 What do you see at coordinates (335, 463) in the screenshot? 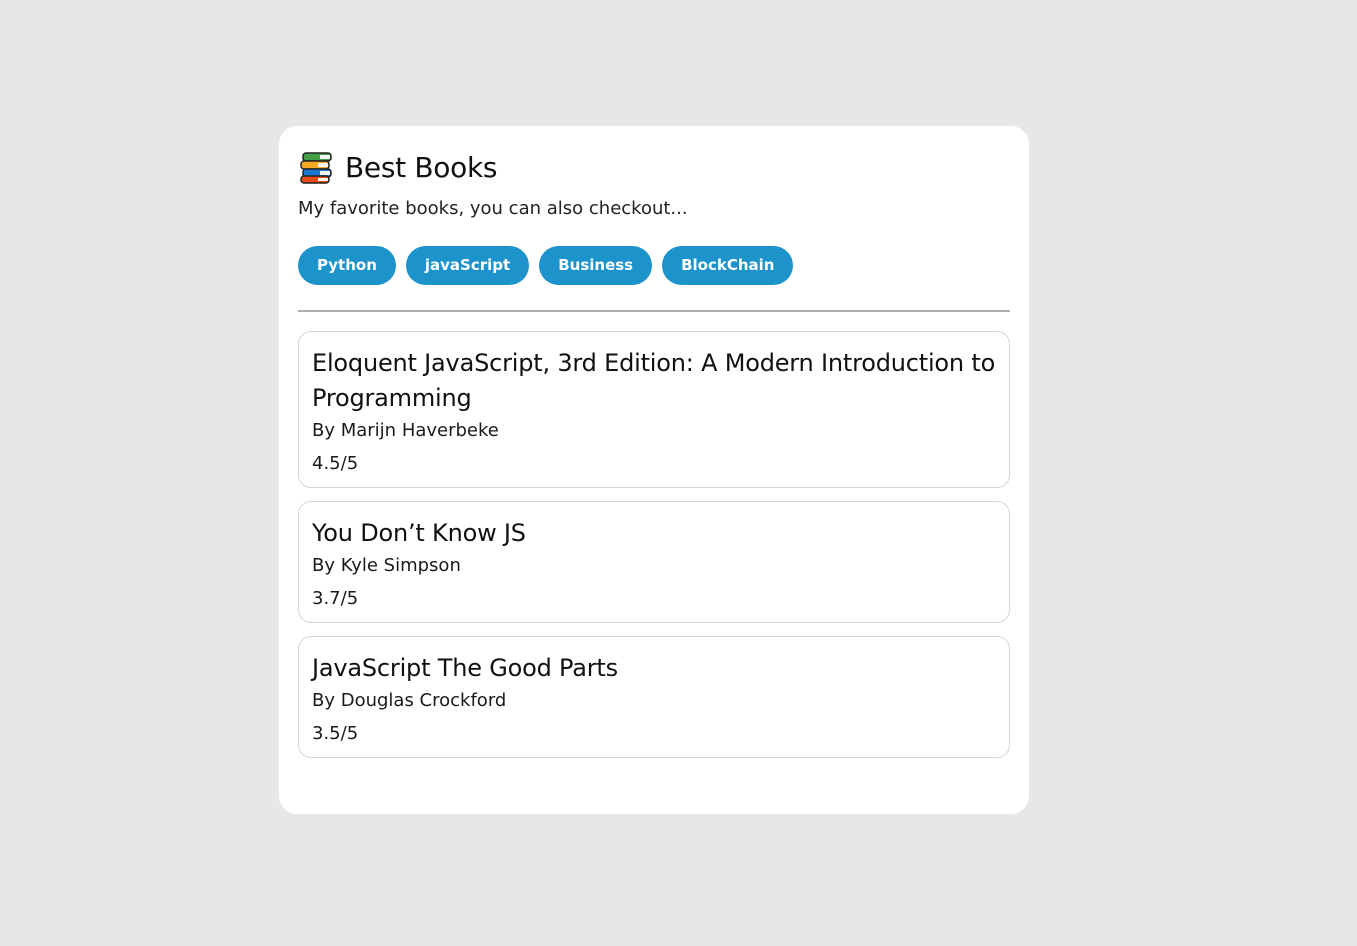
I see `book-rating: 4.5/5` at bounding box center [335, 463].